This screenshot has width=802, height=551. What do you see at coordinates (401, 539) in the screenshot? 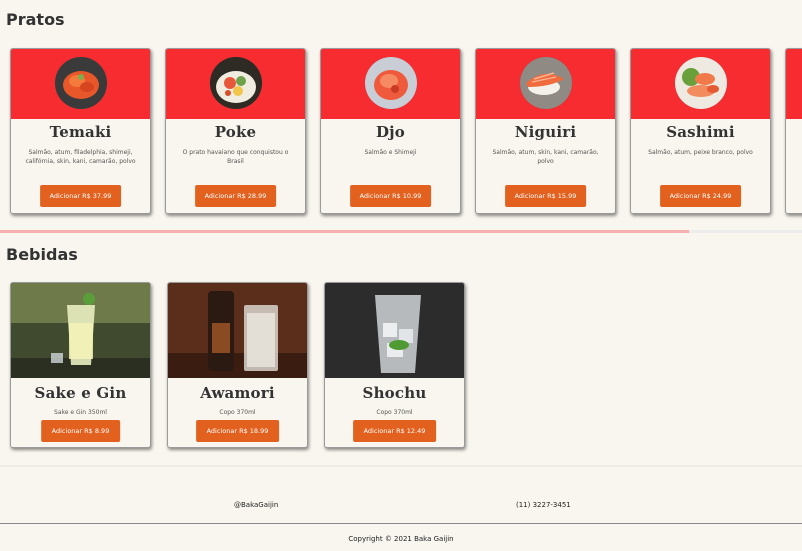
I see `footer-copyright: Copyright © 2021 Baka Gaijin` at bounding box center [401, 539].